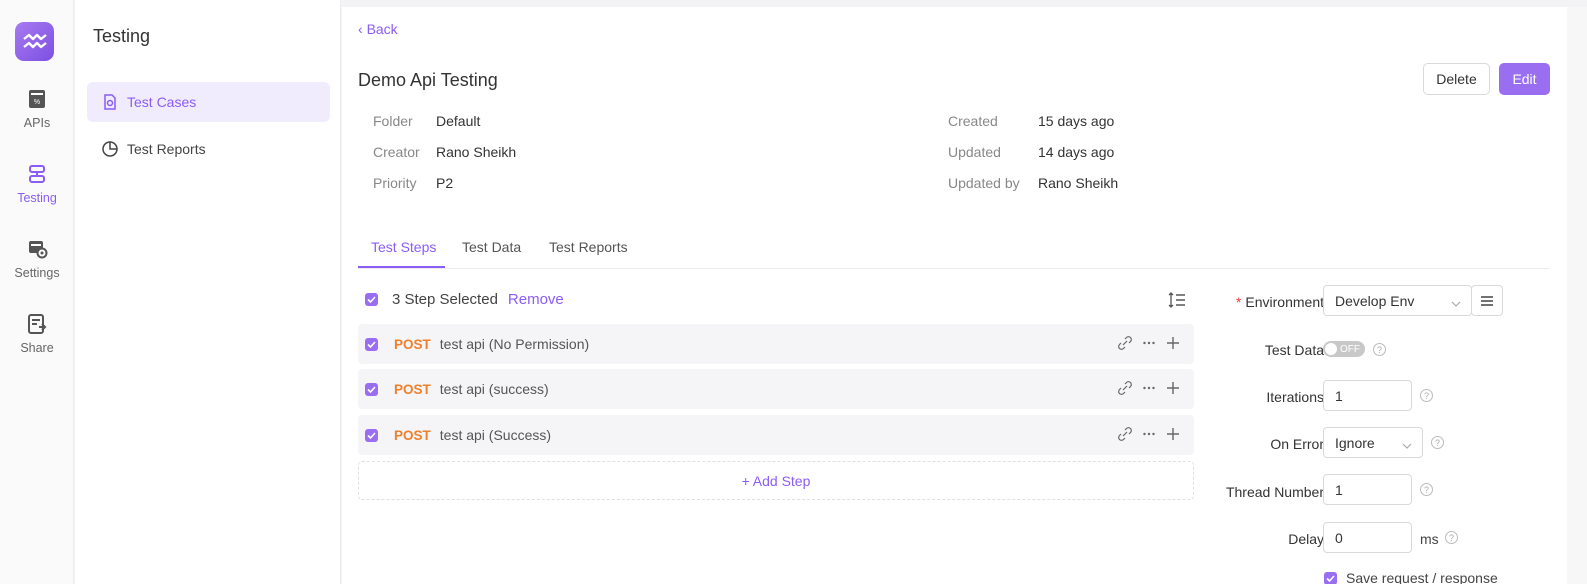 This screenshot has width=1587, height=584. I want to click on environment-manage-button, so click(1487, 300).